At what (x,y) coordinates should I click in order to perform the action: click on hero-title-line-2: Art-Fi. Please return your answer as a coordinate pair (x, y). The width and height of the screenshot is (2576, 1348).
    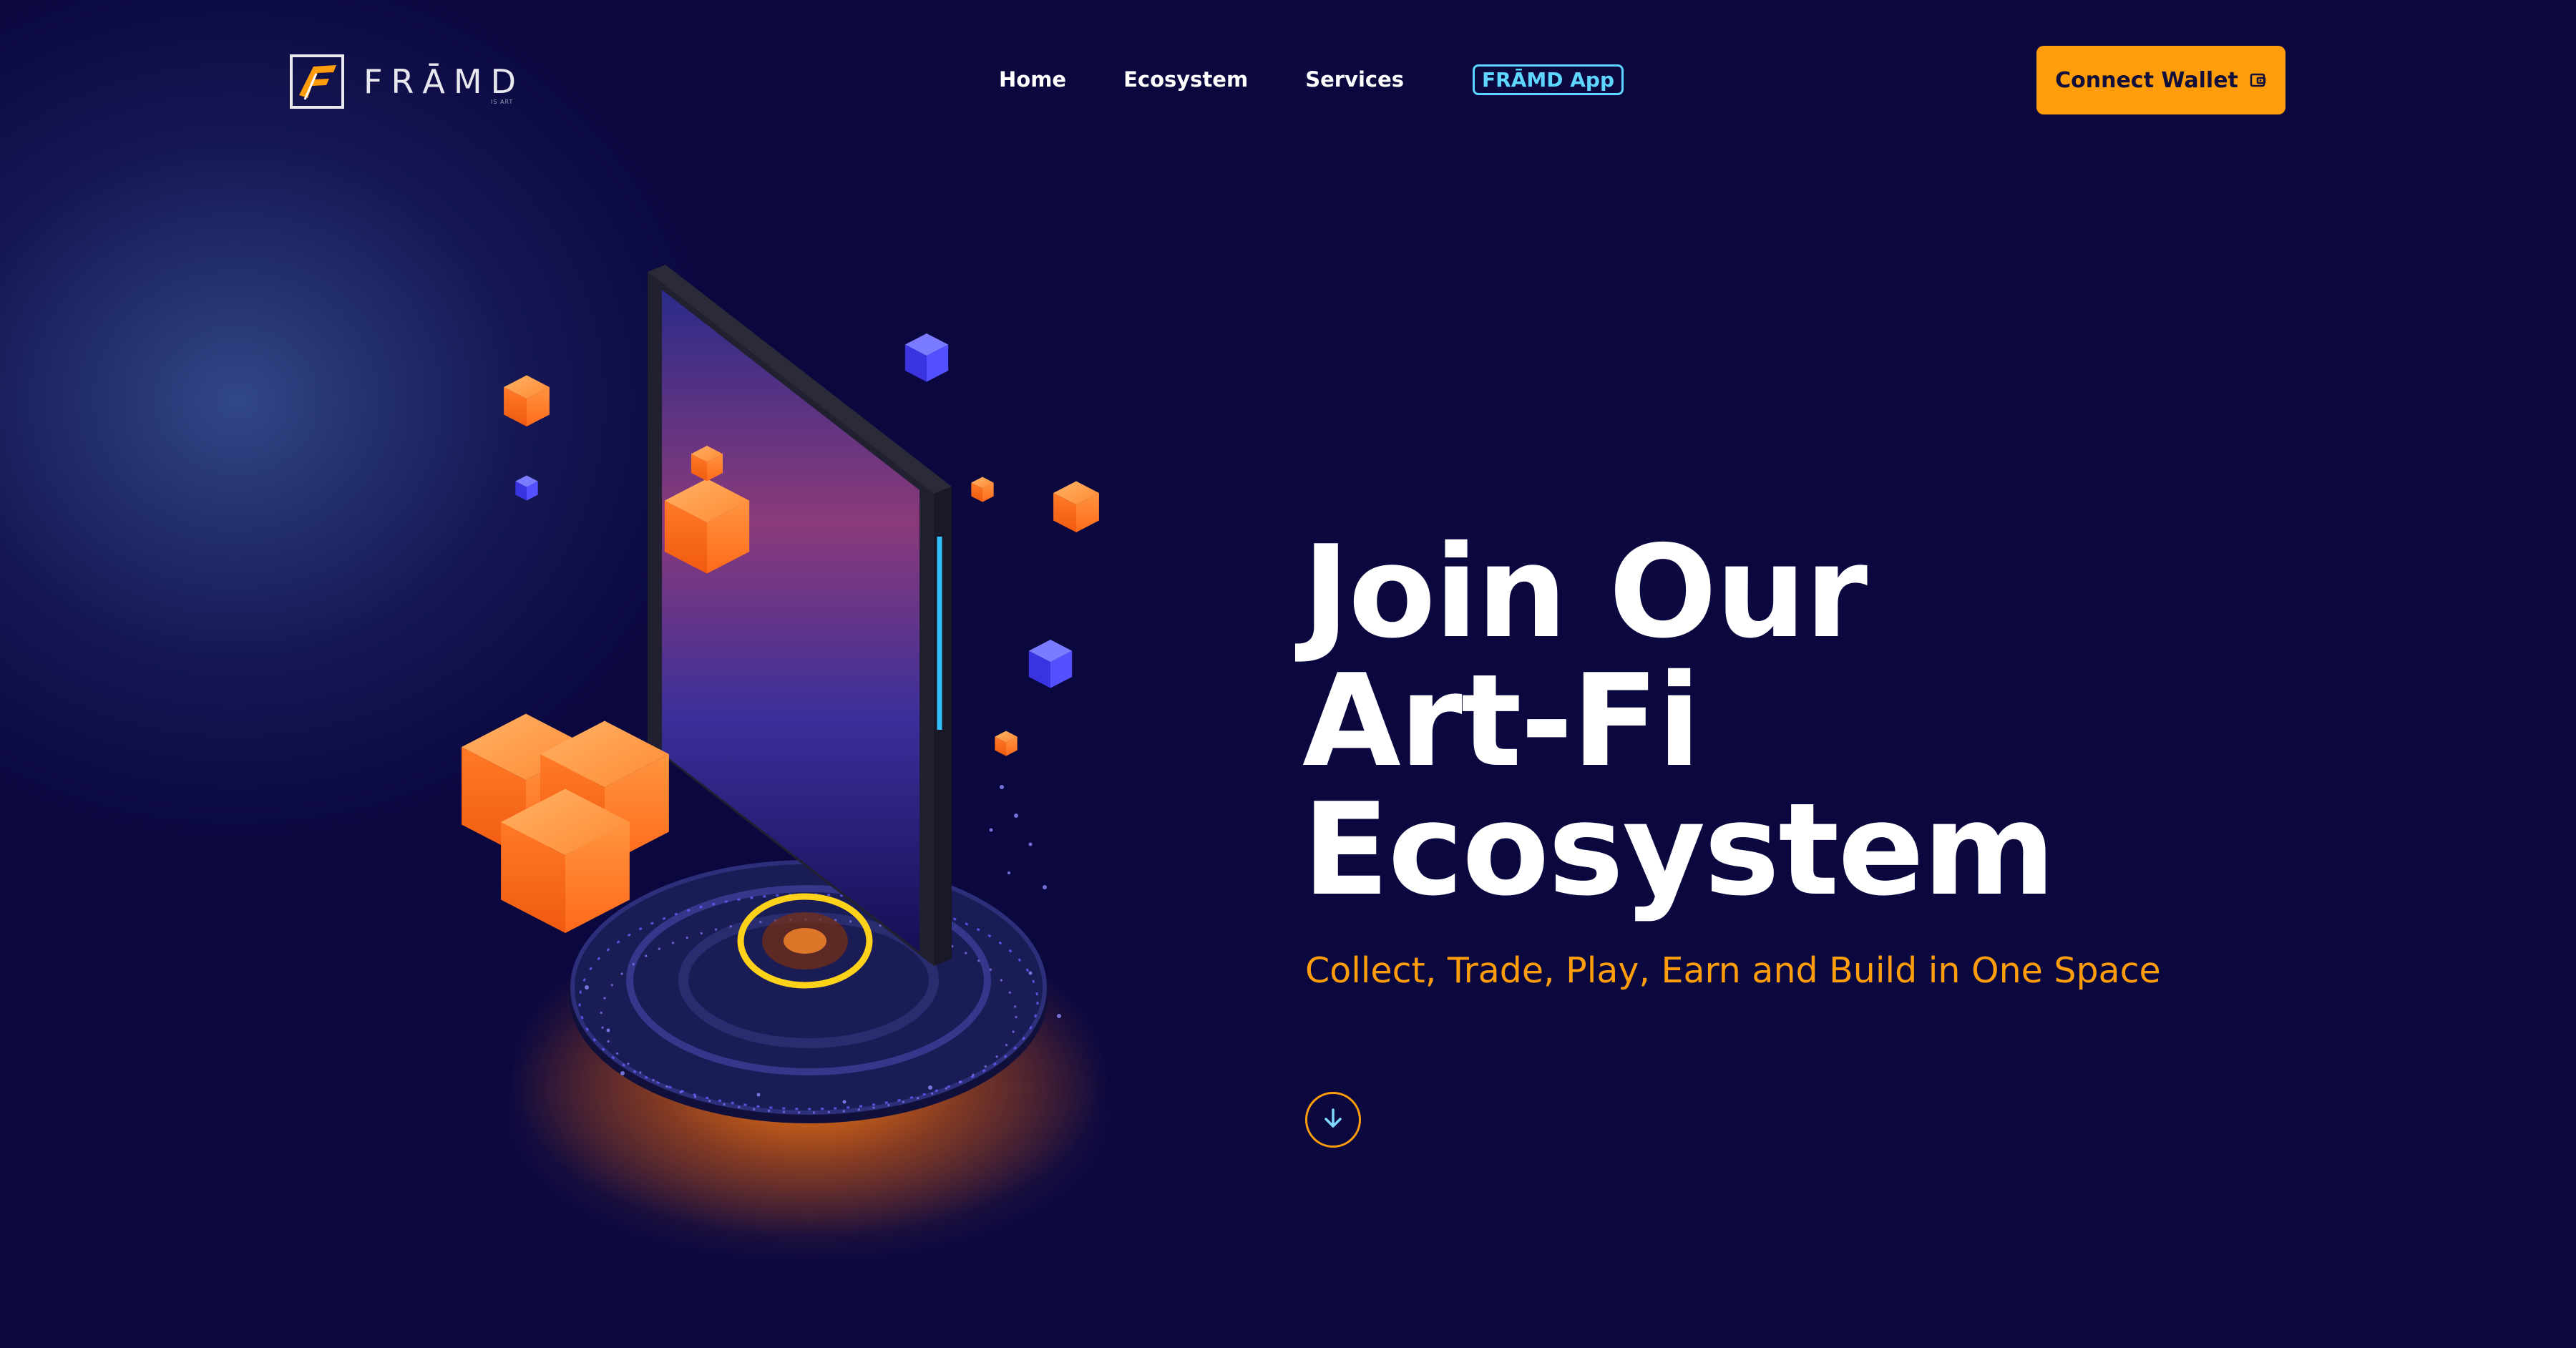
    Looking at the image, I should click on (1501, 721).